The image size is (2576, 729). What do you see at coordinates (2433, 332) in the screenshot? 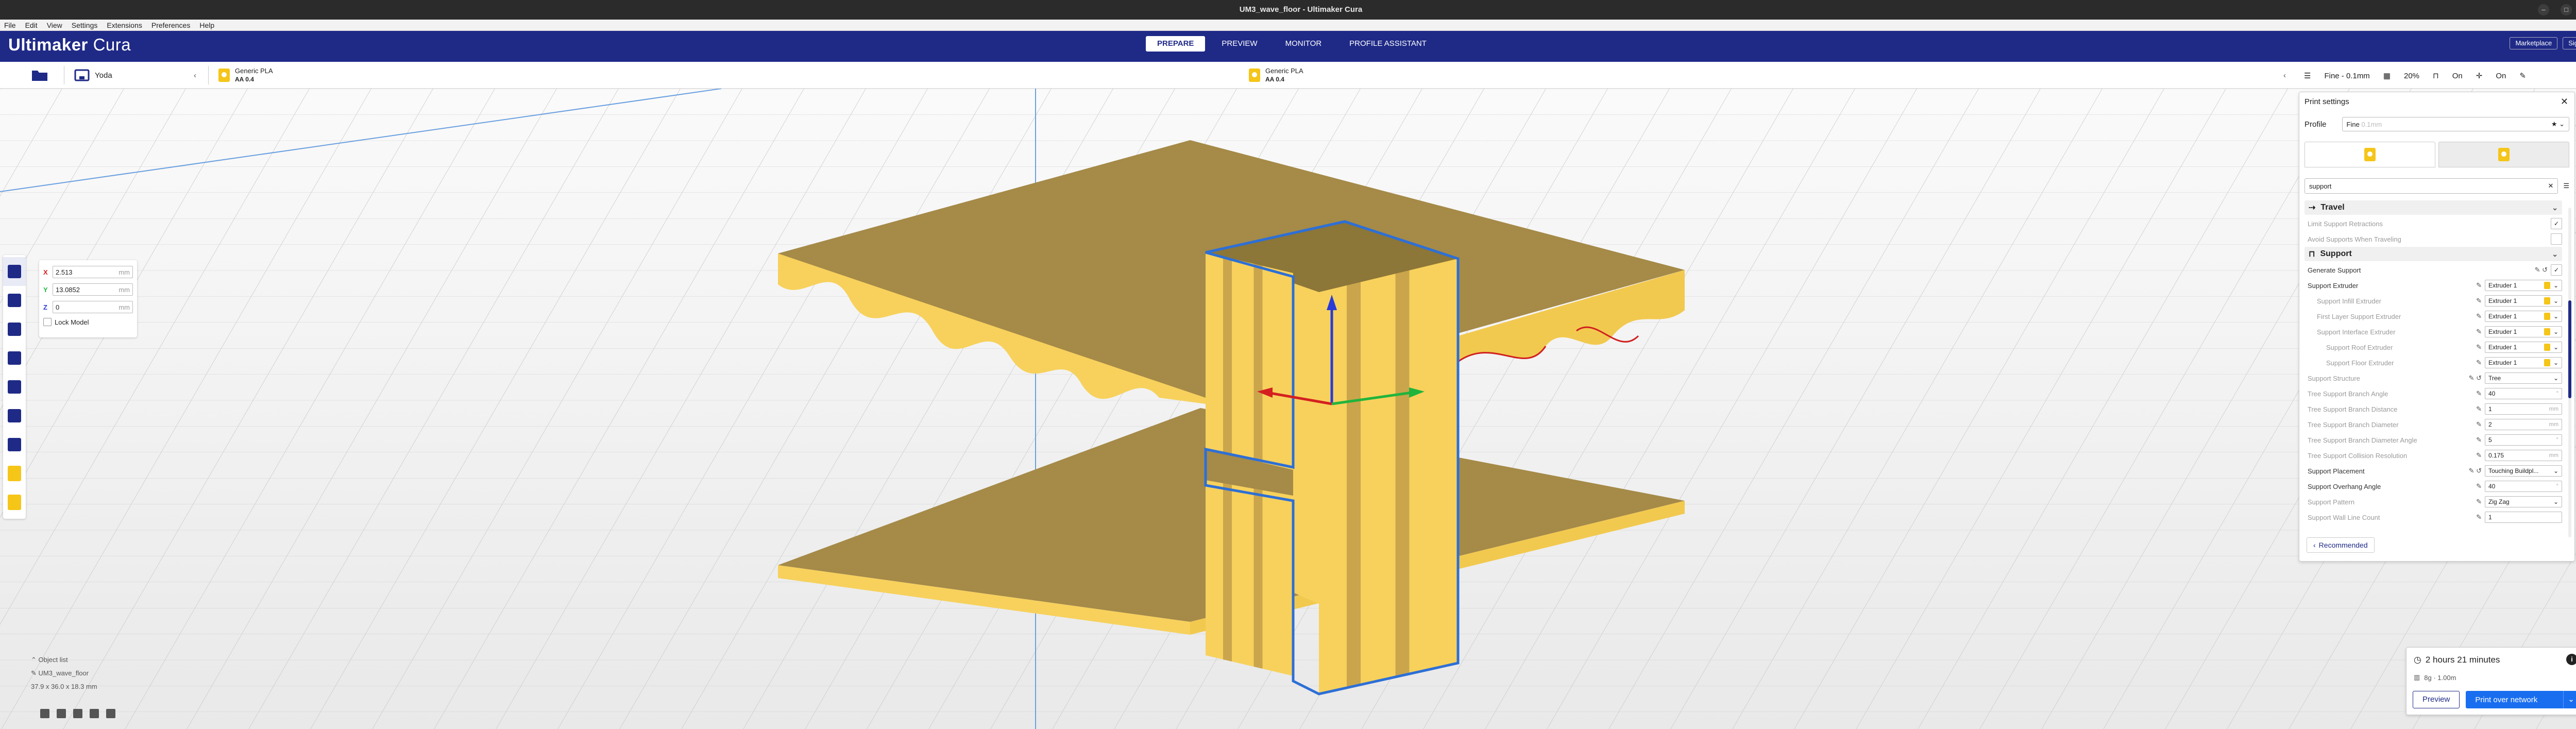
I see `setting-row: Support Interface Extruder ✎ Extruder 1 ⌄` at bounding box center [2433, 332].